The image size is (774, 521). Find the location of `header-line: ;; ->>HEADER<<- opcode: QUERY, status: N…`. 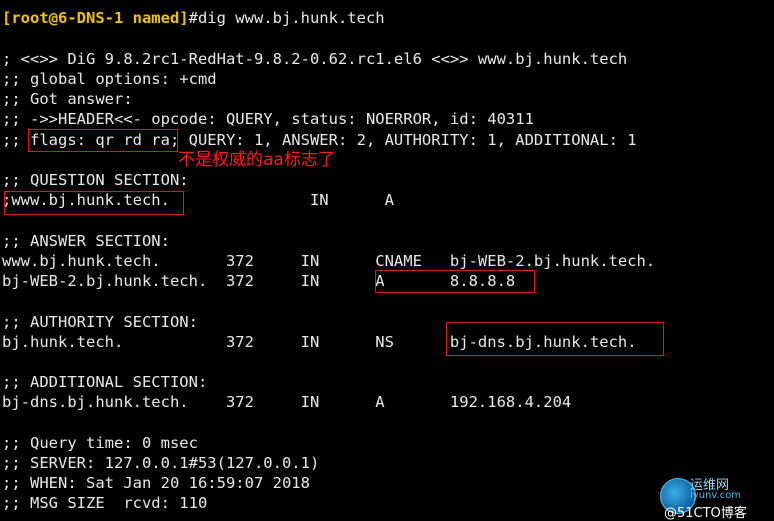

header-line: ;; ->>HEADER<<- opcode: QUERY, status: N… is located at coordinates (268, 119).